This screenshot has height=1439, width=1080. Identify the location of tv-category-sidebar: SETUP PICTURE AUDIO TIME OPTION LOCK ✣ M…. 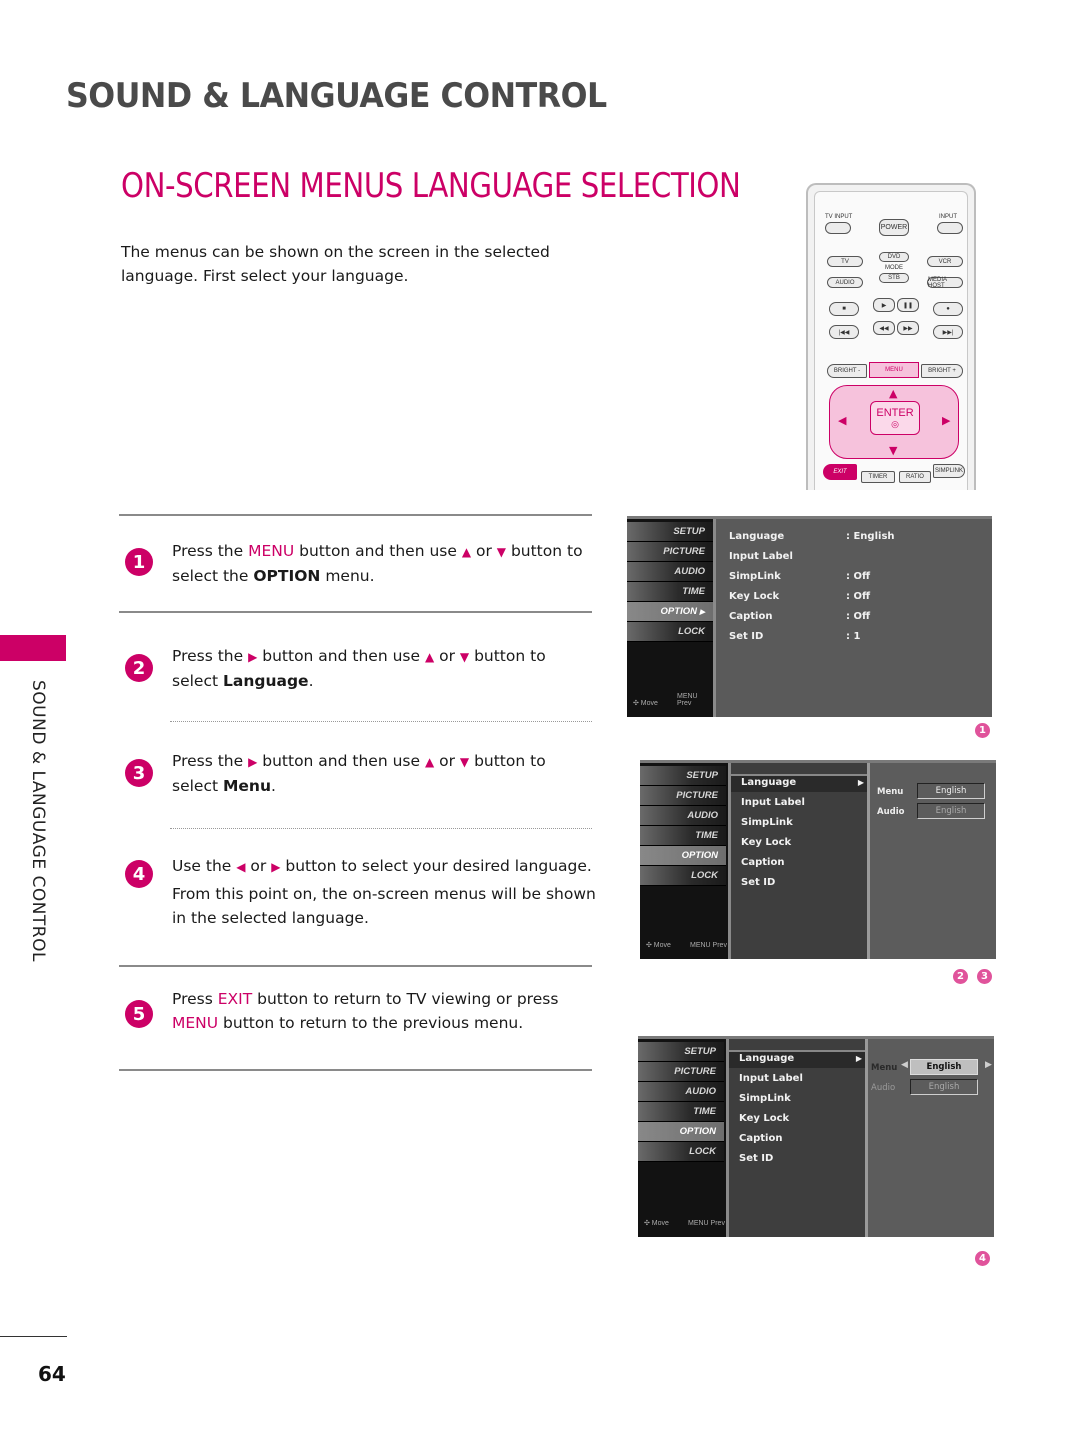
(685, 861).